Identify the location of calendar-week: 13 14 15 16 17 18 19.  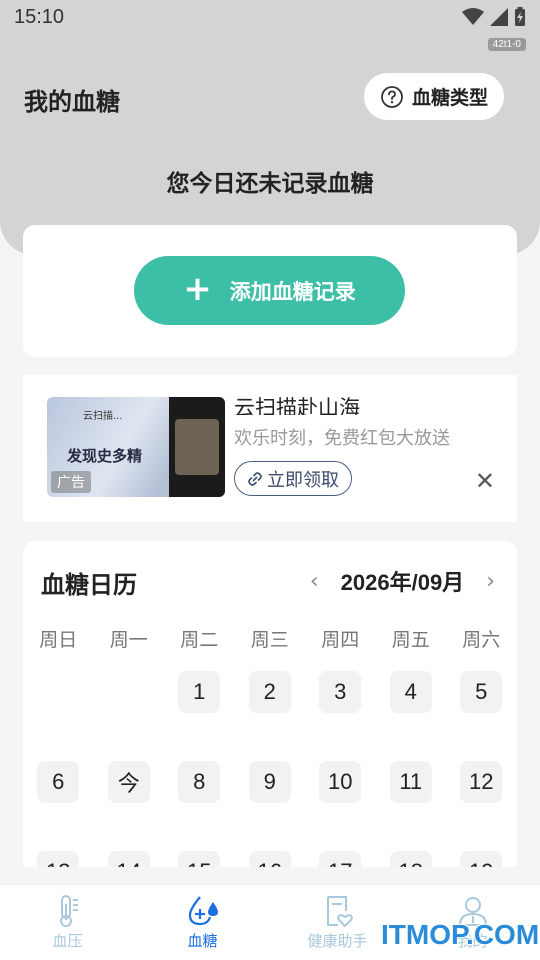
(270, 859).